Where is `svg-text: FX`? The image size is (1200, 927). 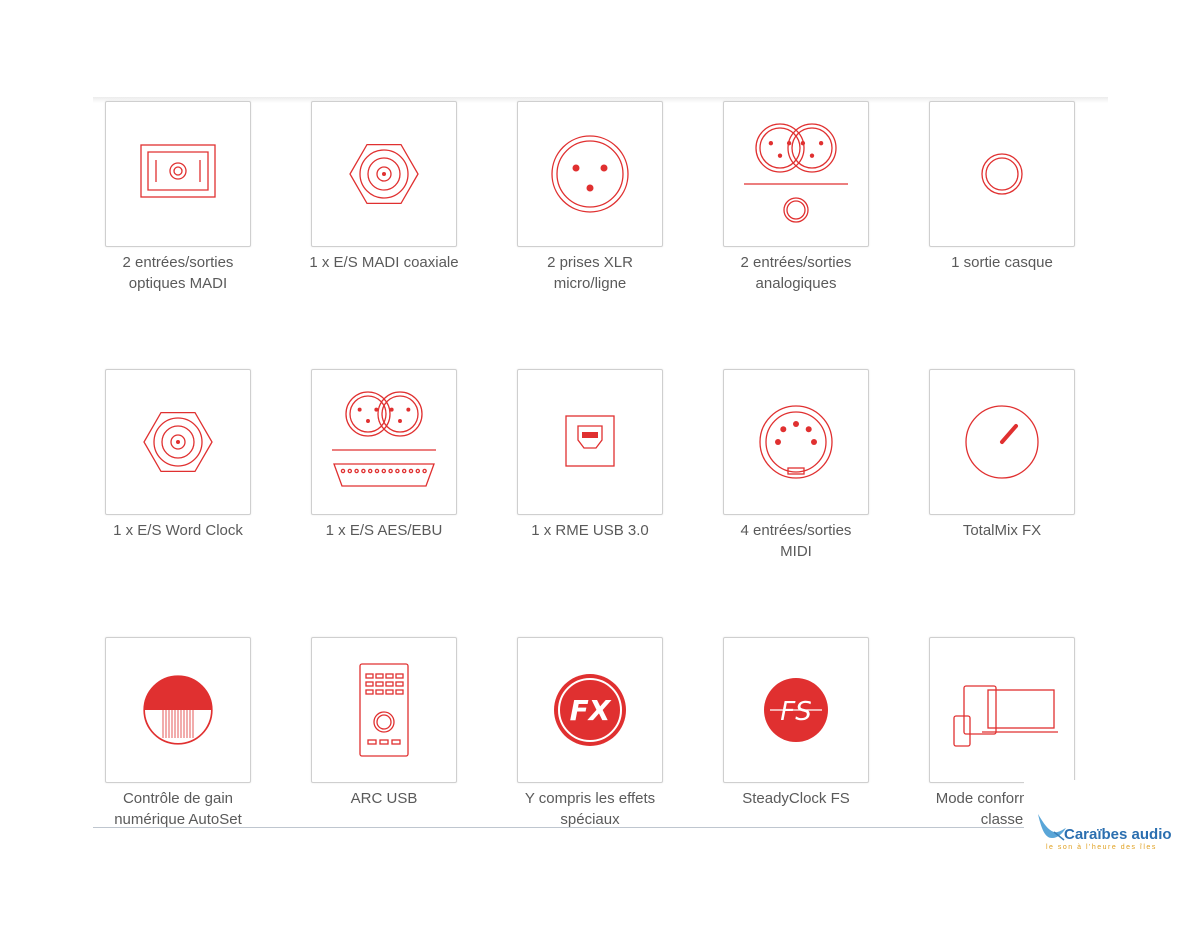
svg-text: FX is located at coordinates (591, 710).